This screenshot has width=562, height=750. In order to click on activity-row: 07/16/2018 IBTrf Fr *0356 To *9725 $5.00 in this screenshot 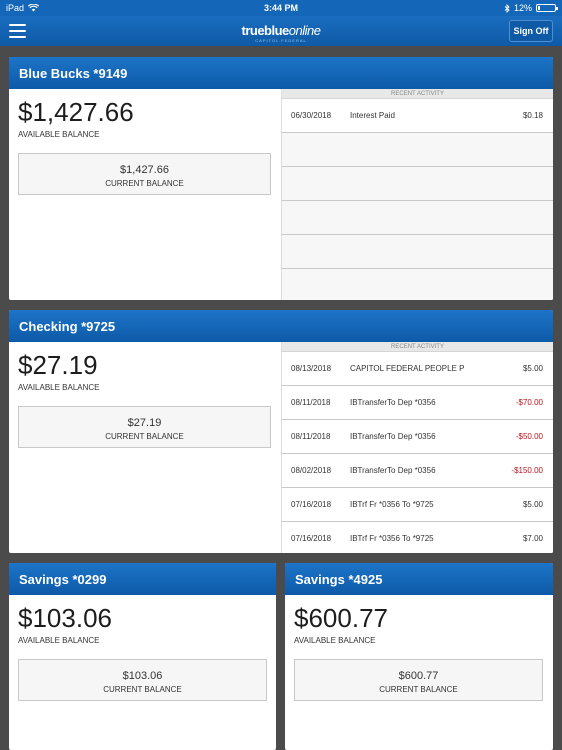, I will do `click(417, 505)`.